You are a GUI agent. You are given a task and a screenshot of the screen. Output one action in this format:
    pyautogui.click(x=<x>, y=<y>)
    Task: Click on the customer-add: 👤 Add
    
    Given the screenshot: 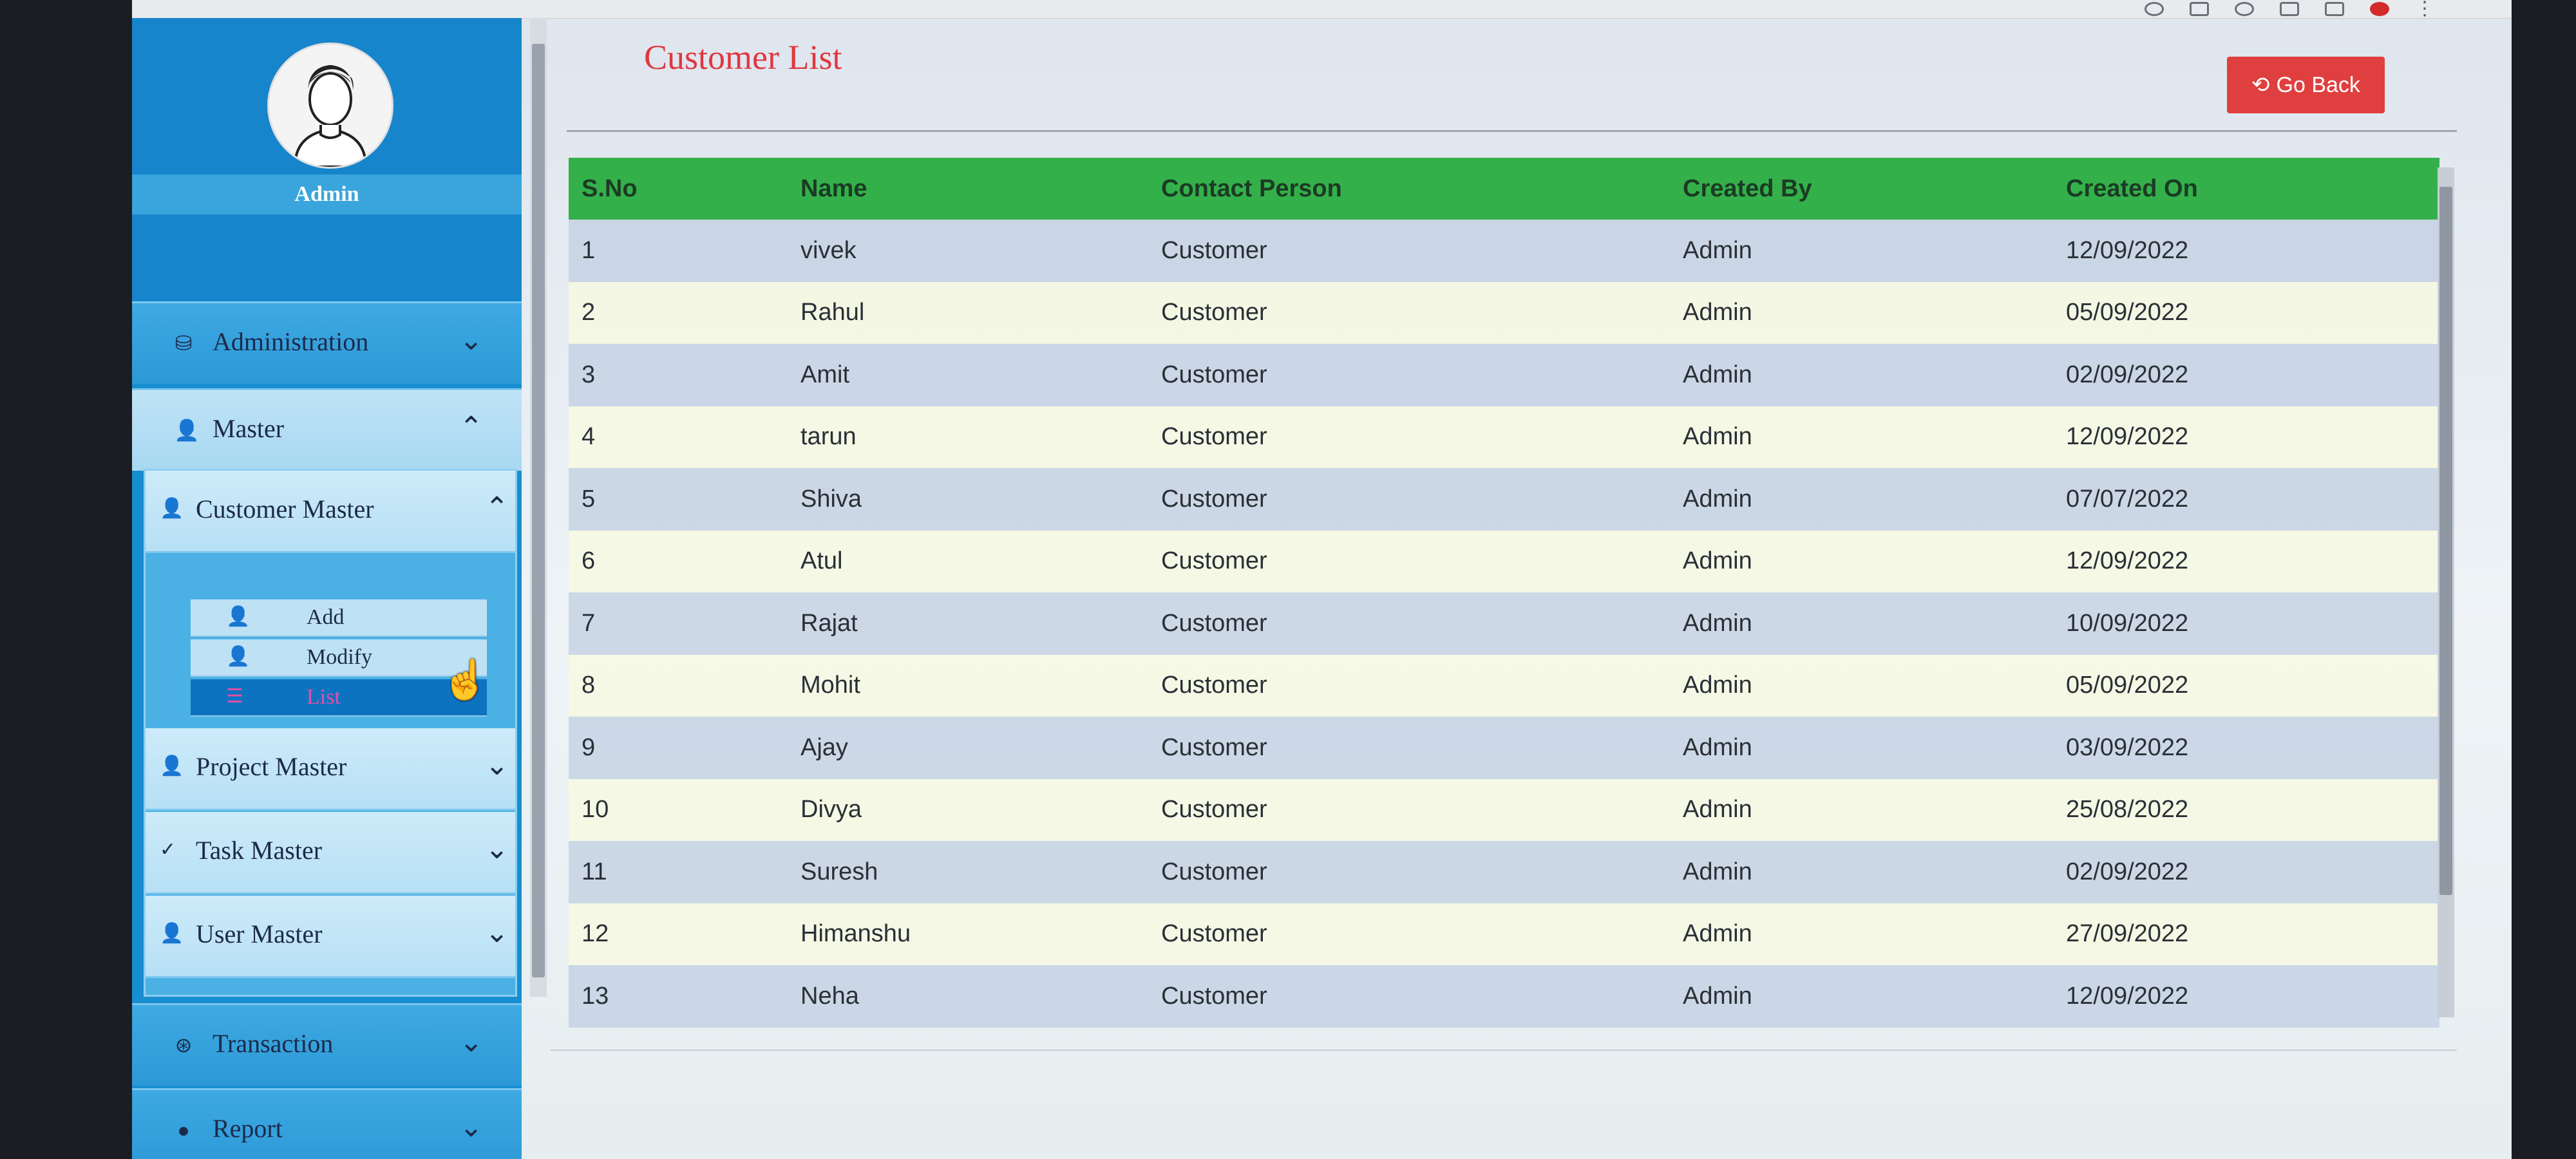 What is the action you would take?
    pyautogui.click(x=339, y=618)
    